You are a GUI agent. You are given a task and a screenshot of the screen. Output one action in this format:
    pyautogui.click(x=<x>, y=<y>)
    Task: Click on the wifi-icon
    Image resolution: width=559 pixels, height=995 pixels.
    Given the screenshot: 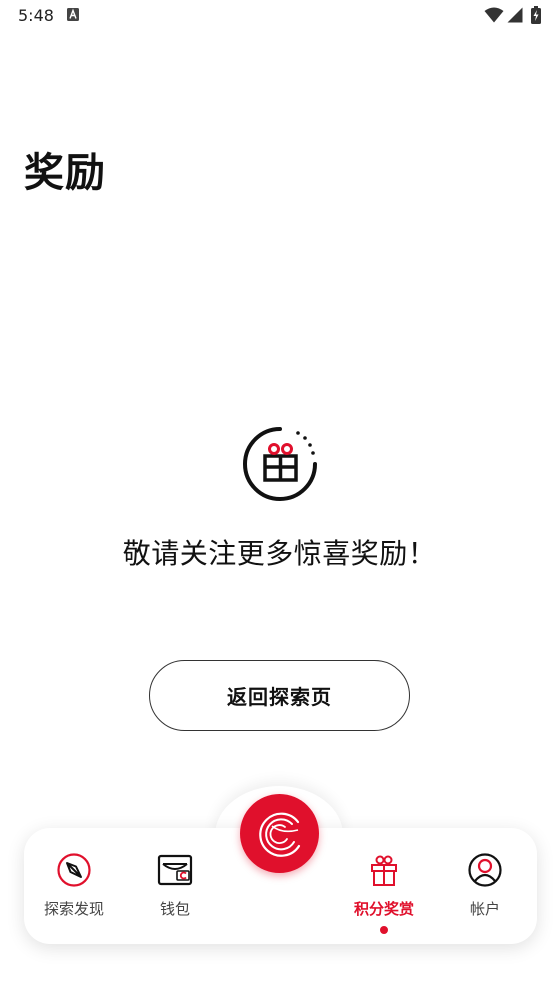 What is the action you would take?
    pyautogui.click(x=494, y=15)
    